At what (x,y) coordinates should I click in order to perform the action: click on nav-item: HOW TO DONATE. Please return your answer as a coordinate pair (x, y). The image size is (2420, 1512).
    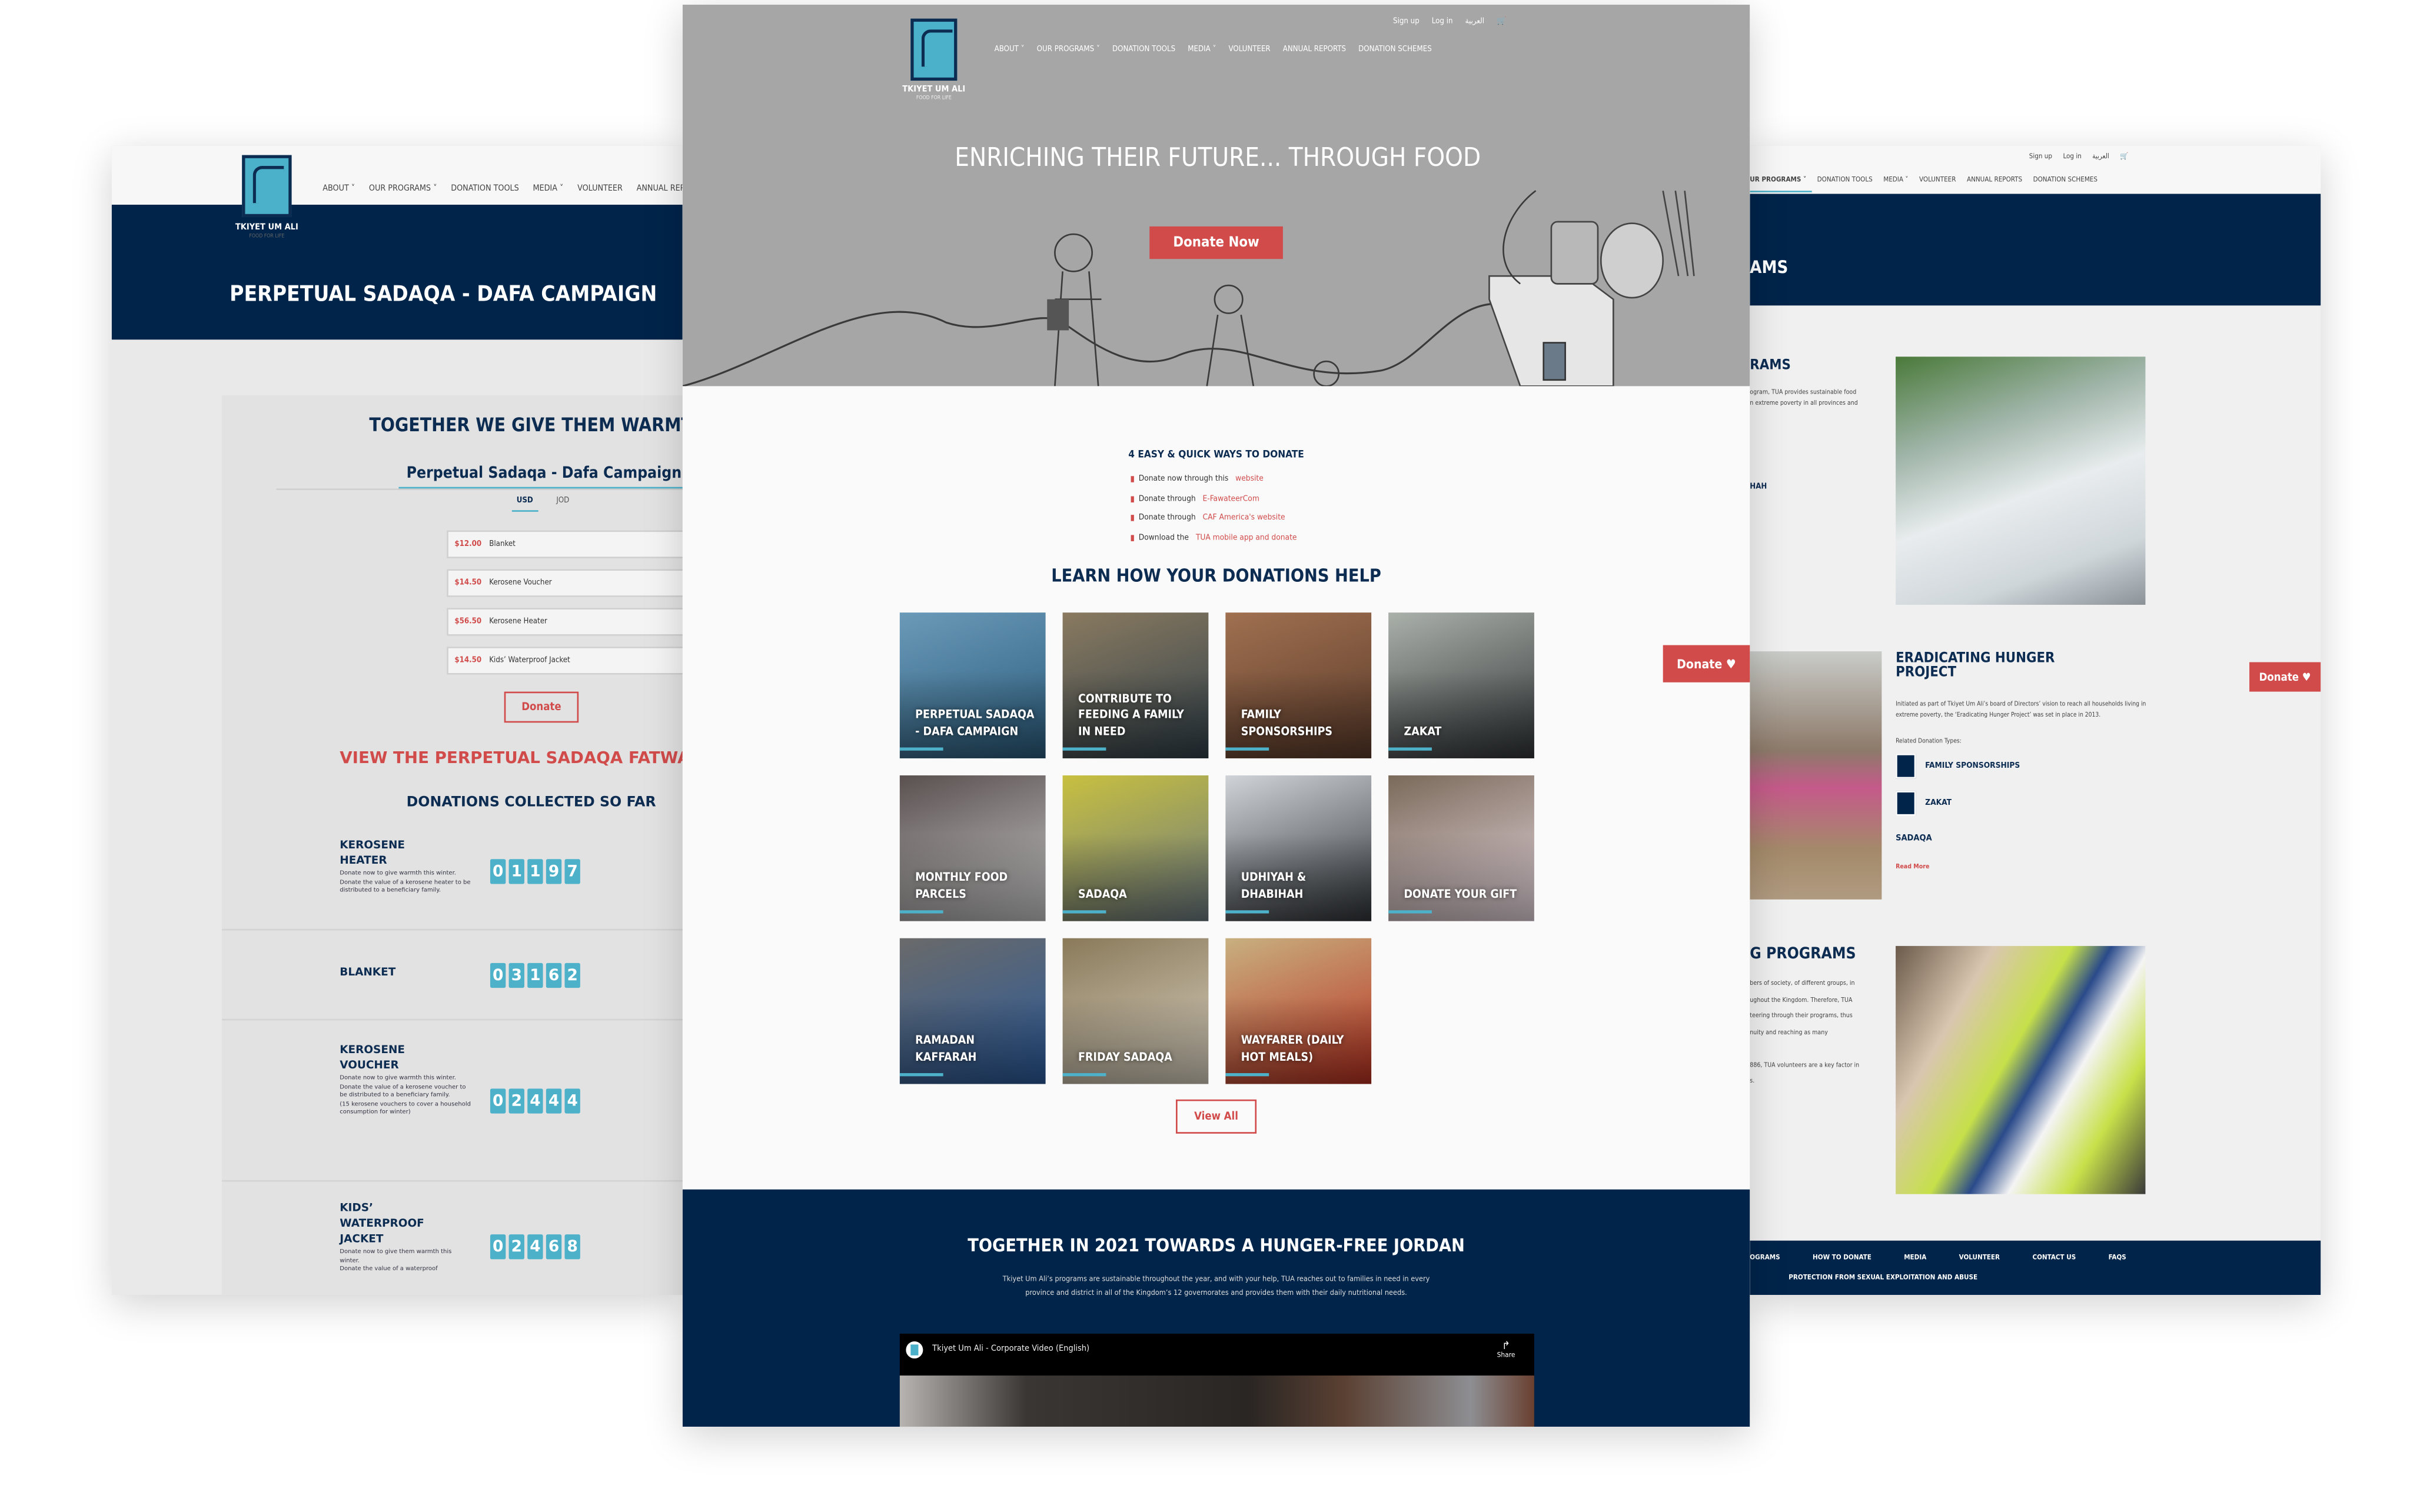
    Looking at the image, I should click on (1842, 1258).